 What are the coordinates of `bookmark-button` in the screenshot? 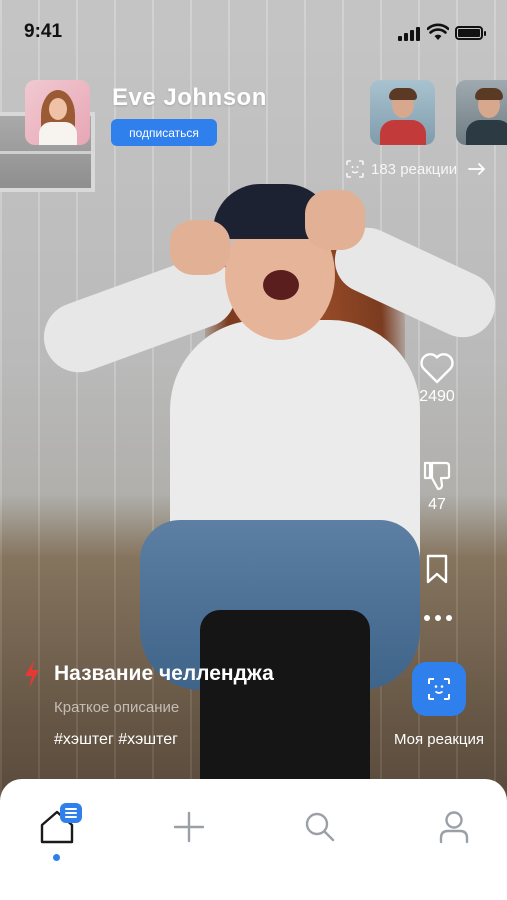 It's located at (437, 569).